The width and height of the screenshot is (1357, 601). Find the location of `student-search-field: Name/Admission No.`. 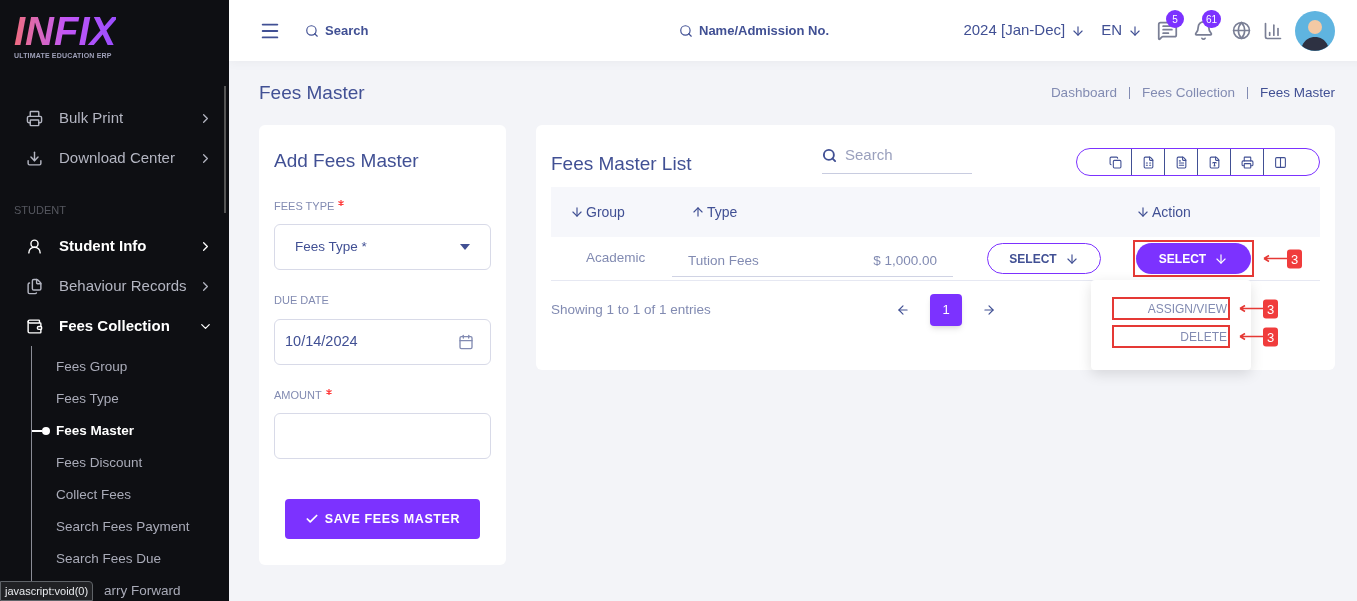

student-search-field: Name/Admission No. is located at coordinates (754, 30).